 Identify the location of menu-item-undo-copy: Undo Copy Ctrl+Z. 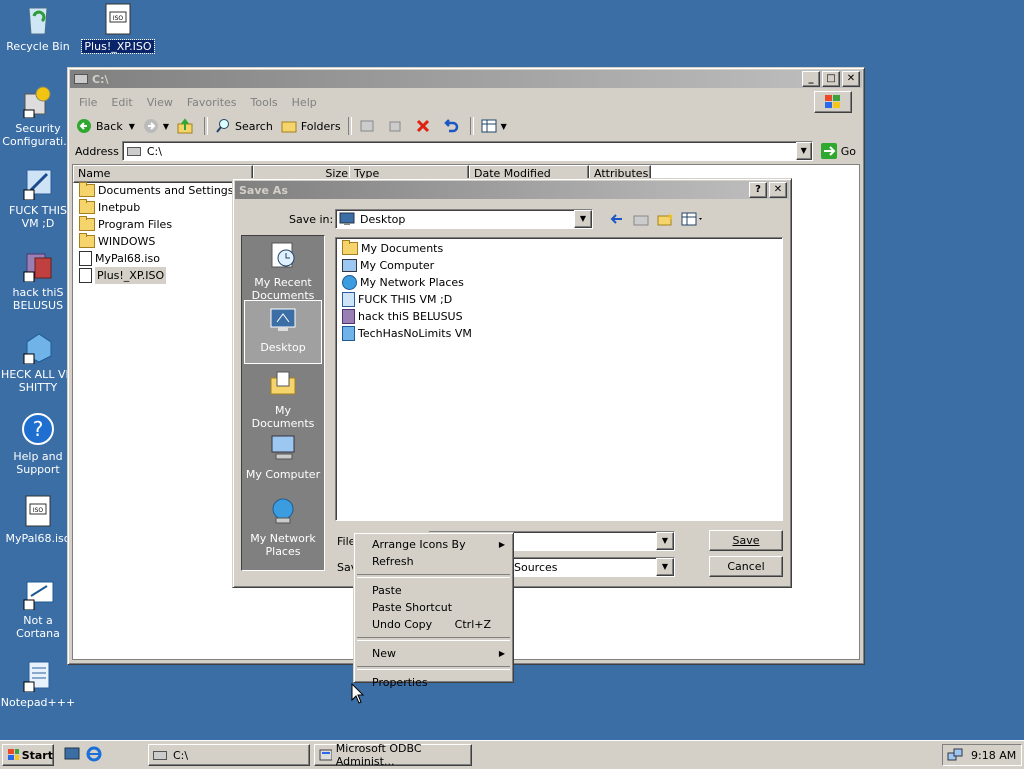
(433, 624).